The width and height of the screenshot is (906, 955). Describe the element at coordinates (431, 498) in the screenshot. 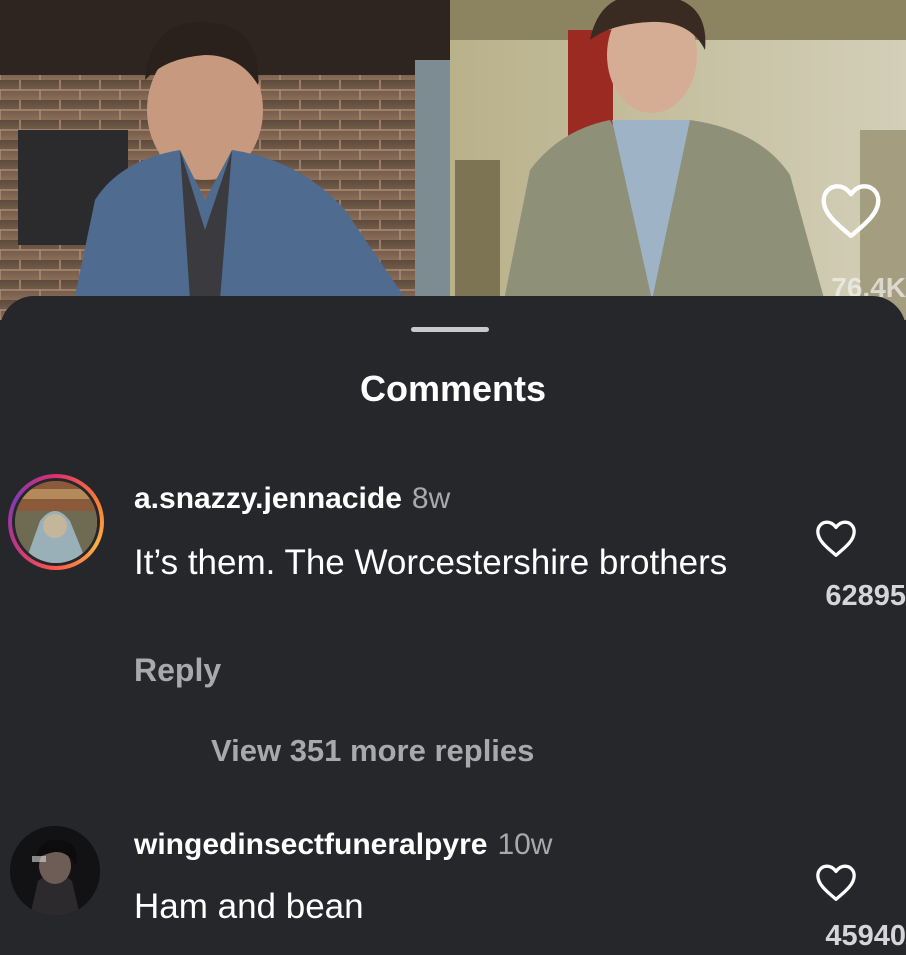

I see `comment-time: 8w` at that location.